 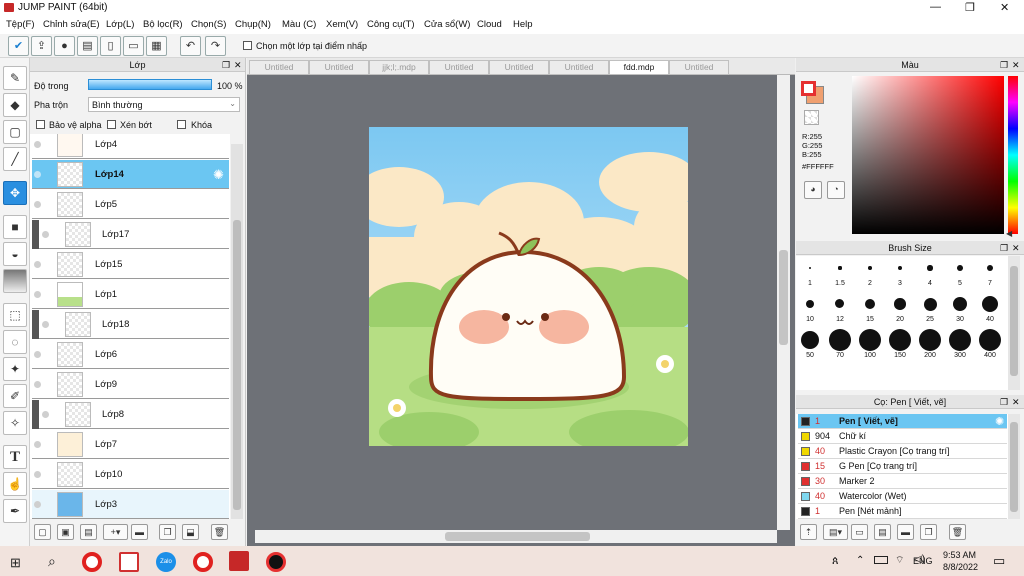 I want to click on layer-row-selected: Lớp14 ✺, so click(x=130, y=174).